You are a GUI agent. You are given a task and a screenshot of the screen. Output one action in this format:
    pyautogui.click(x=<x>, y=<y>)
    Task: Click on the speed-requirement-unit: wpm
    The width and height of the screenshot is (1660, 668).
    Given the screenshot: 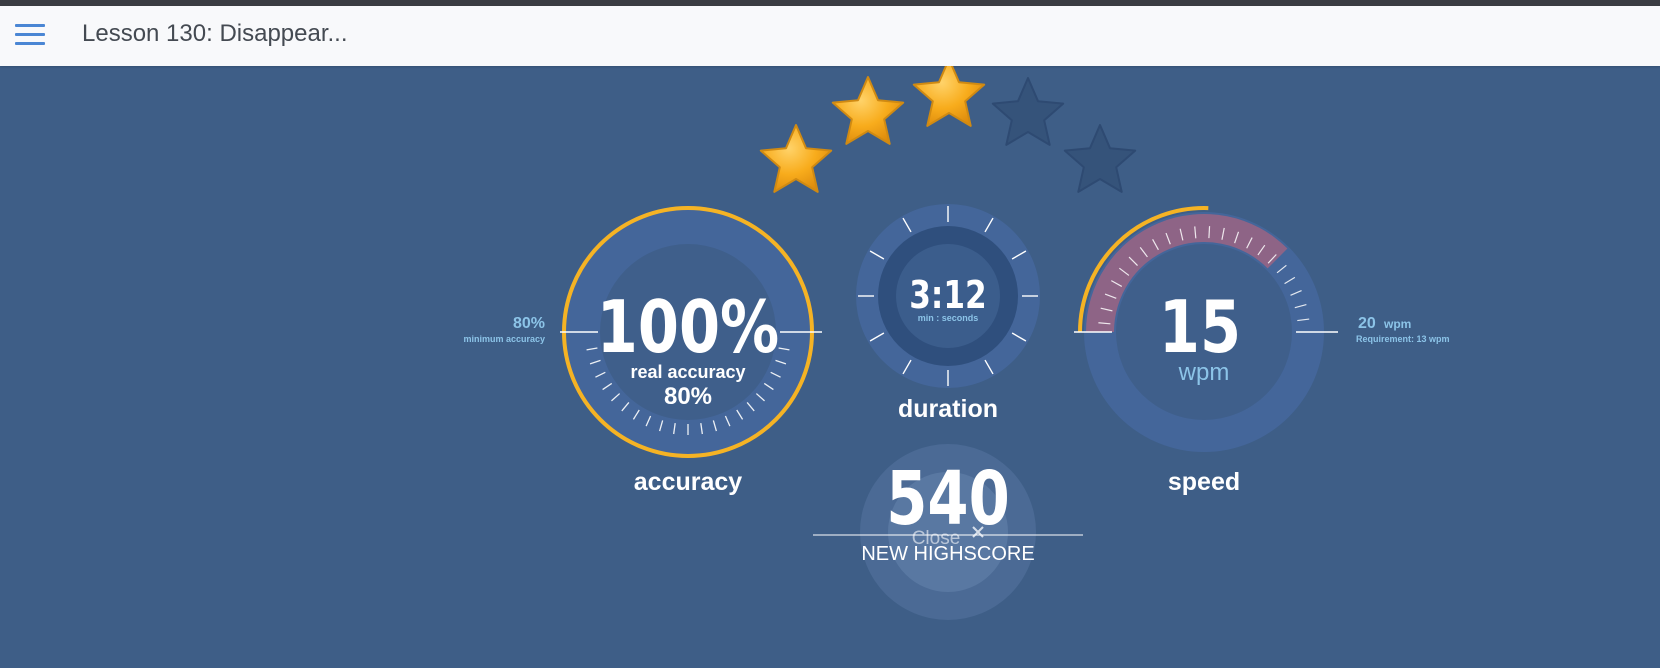 What is the action you would take?
    pyautogui.click(x=1397, y=324)
    